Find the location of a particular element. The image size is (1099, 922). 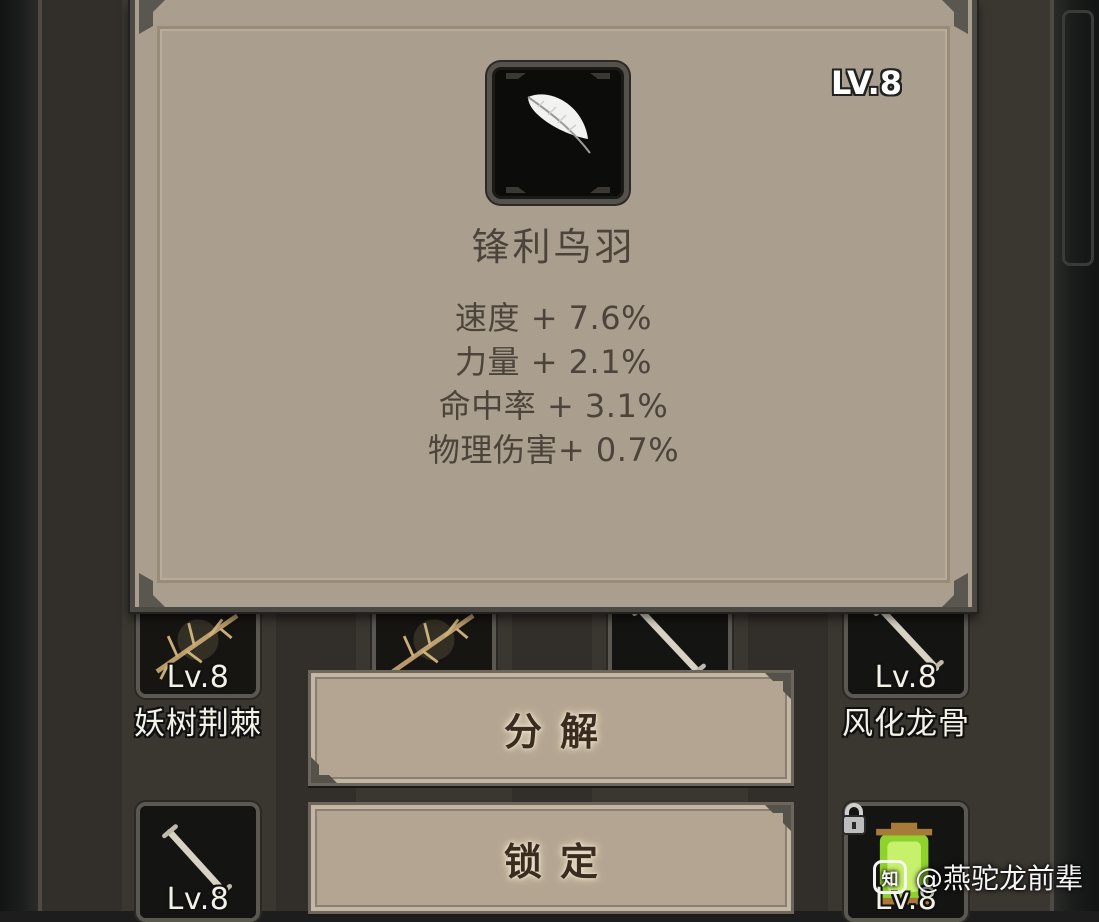

watermark: 知 @燕驼龙前辈 is located at coordinates (977, 877).